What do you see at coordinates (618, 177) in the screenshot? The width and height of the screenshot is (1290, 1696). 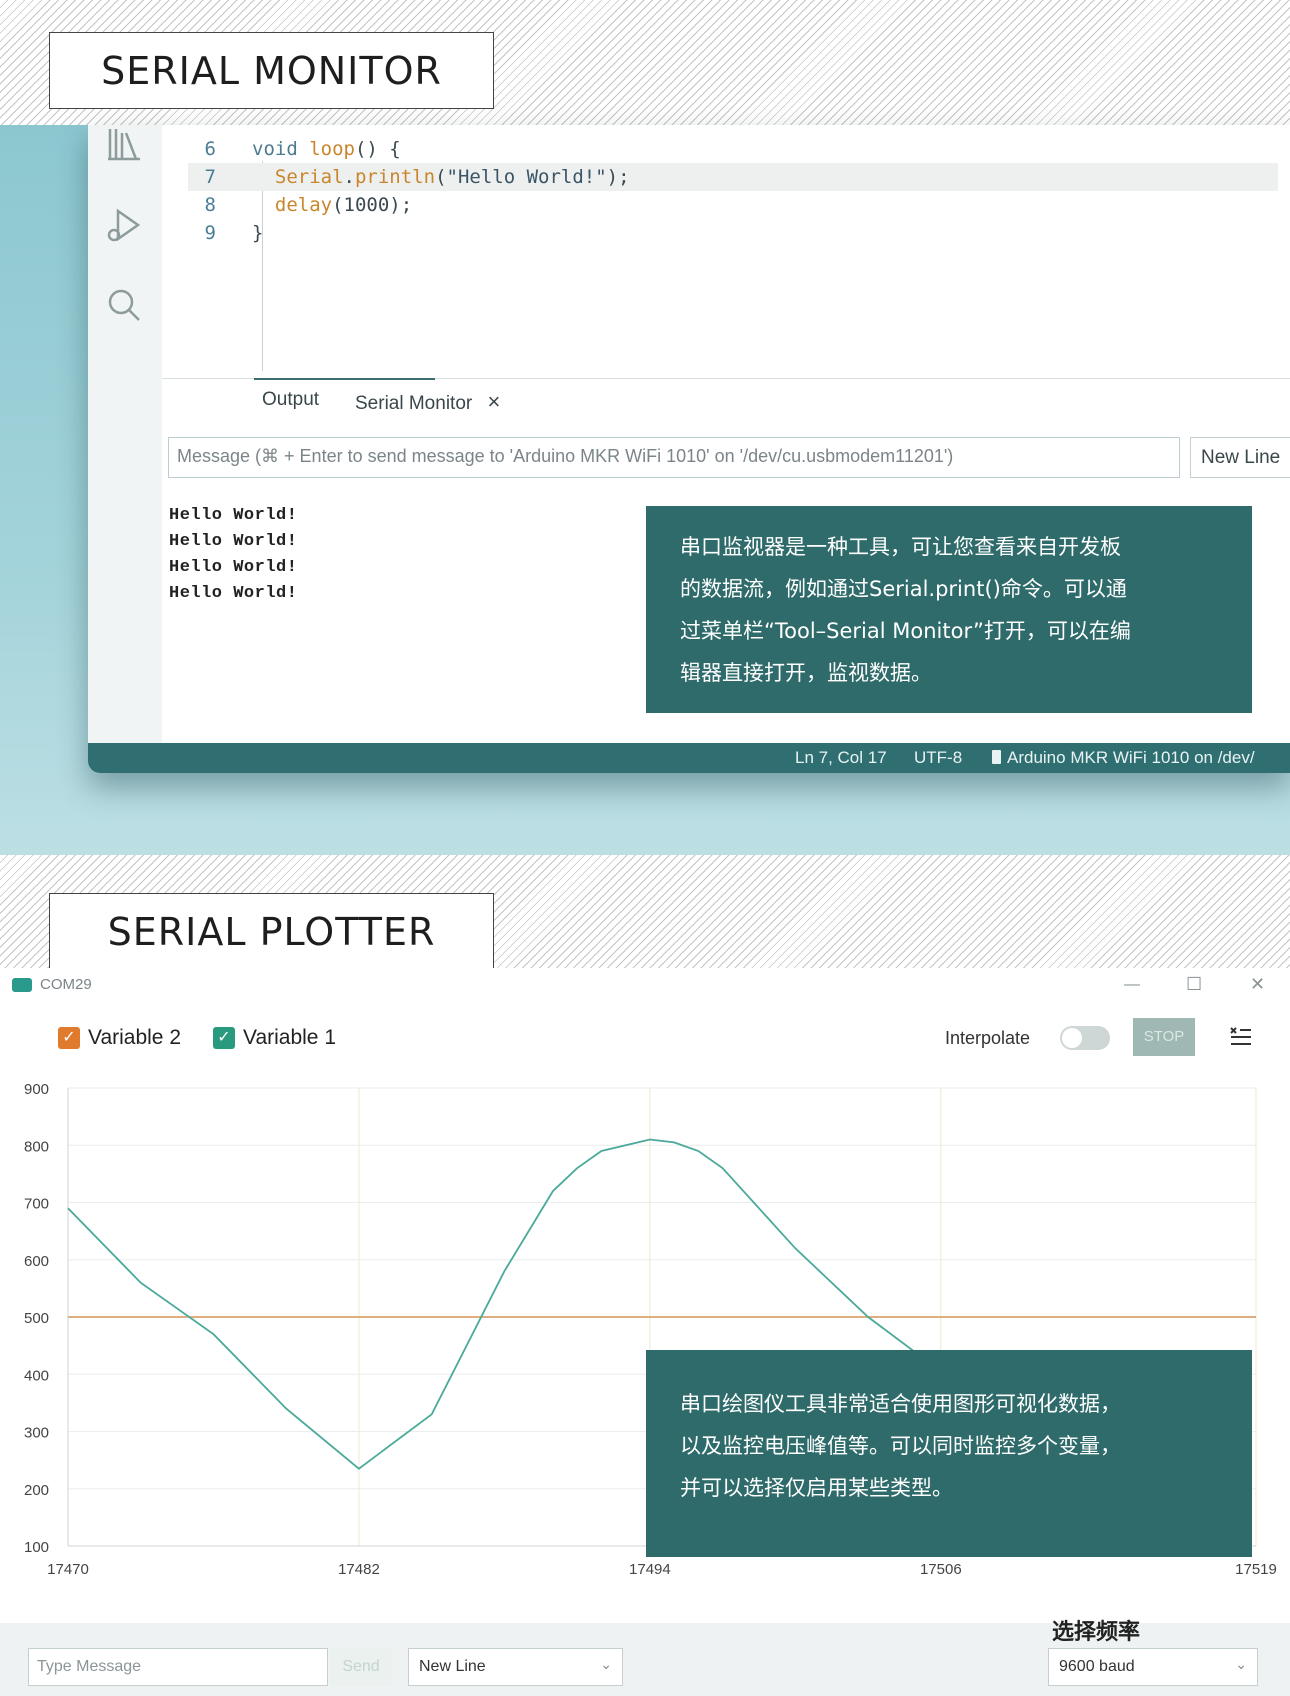 I see `code-token: );` at bounding box center [618, 177].